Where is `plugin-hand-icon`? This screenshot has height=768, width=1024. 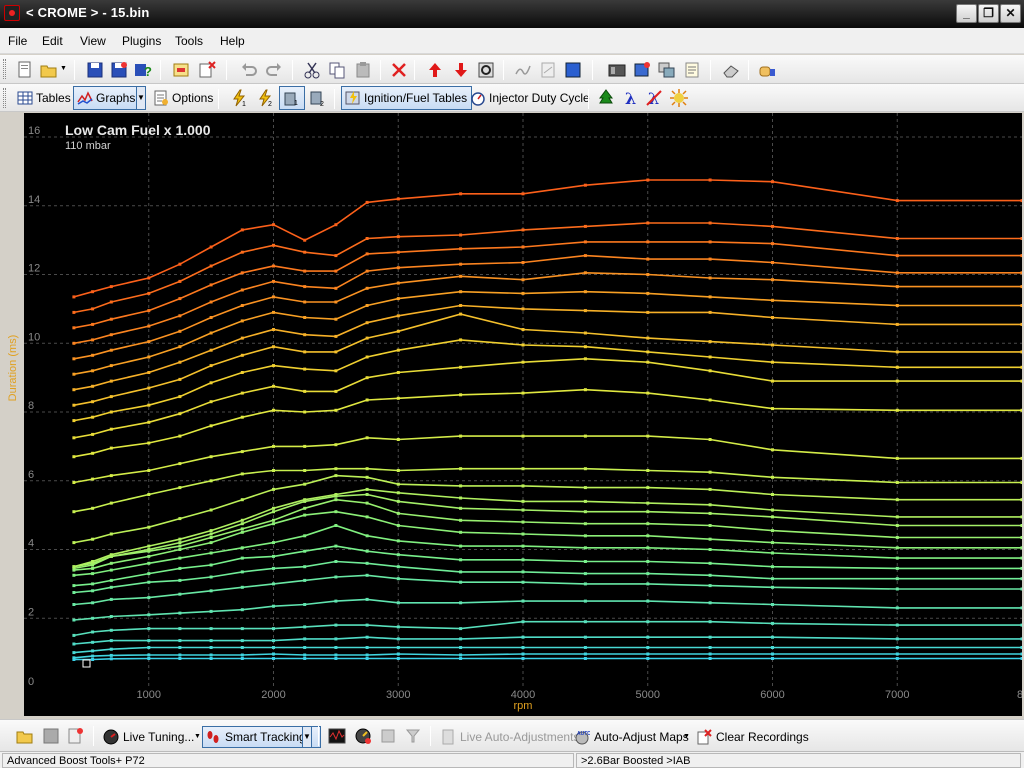
plugin-hand-icon is located at coordinates (767, 70).